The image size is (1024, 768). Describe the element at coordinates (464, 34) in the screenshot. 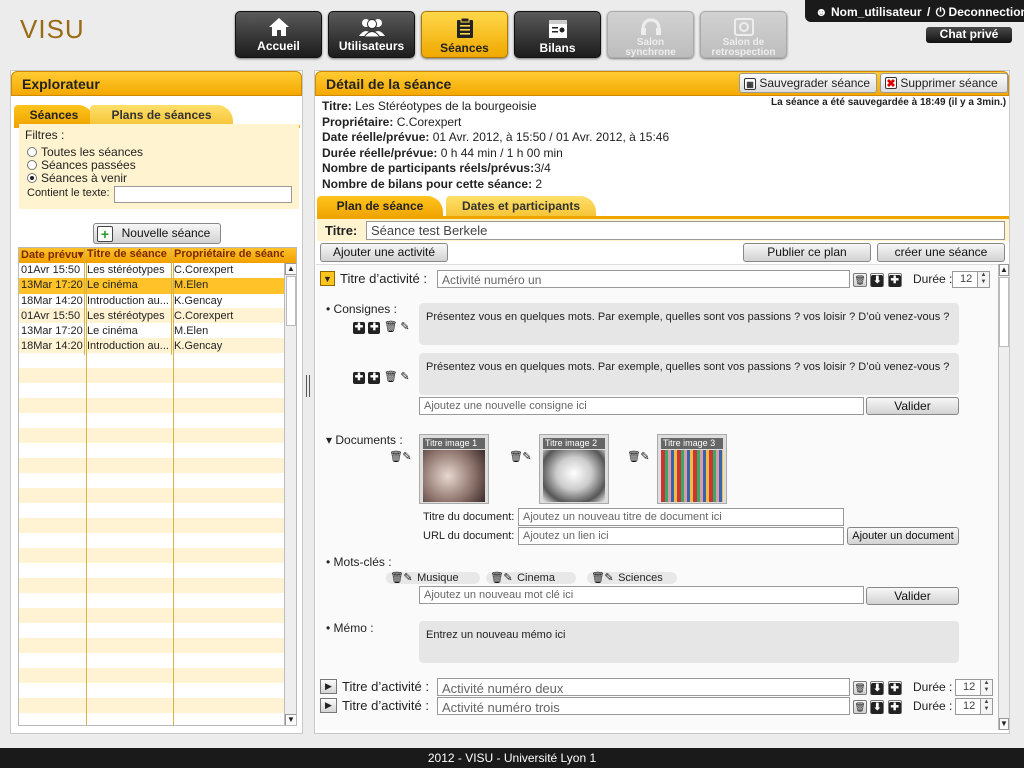

I see `nav-seances-button: Séances` at that location.